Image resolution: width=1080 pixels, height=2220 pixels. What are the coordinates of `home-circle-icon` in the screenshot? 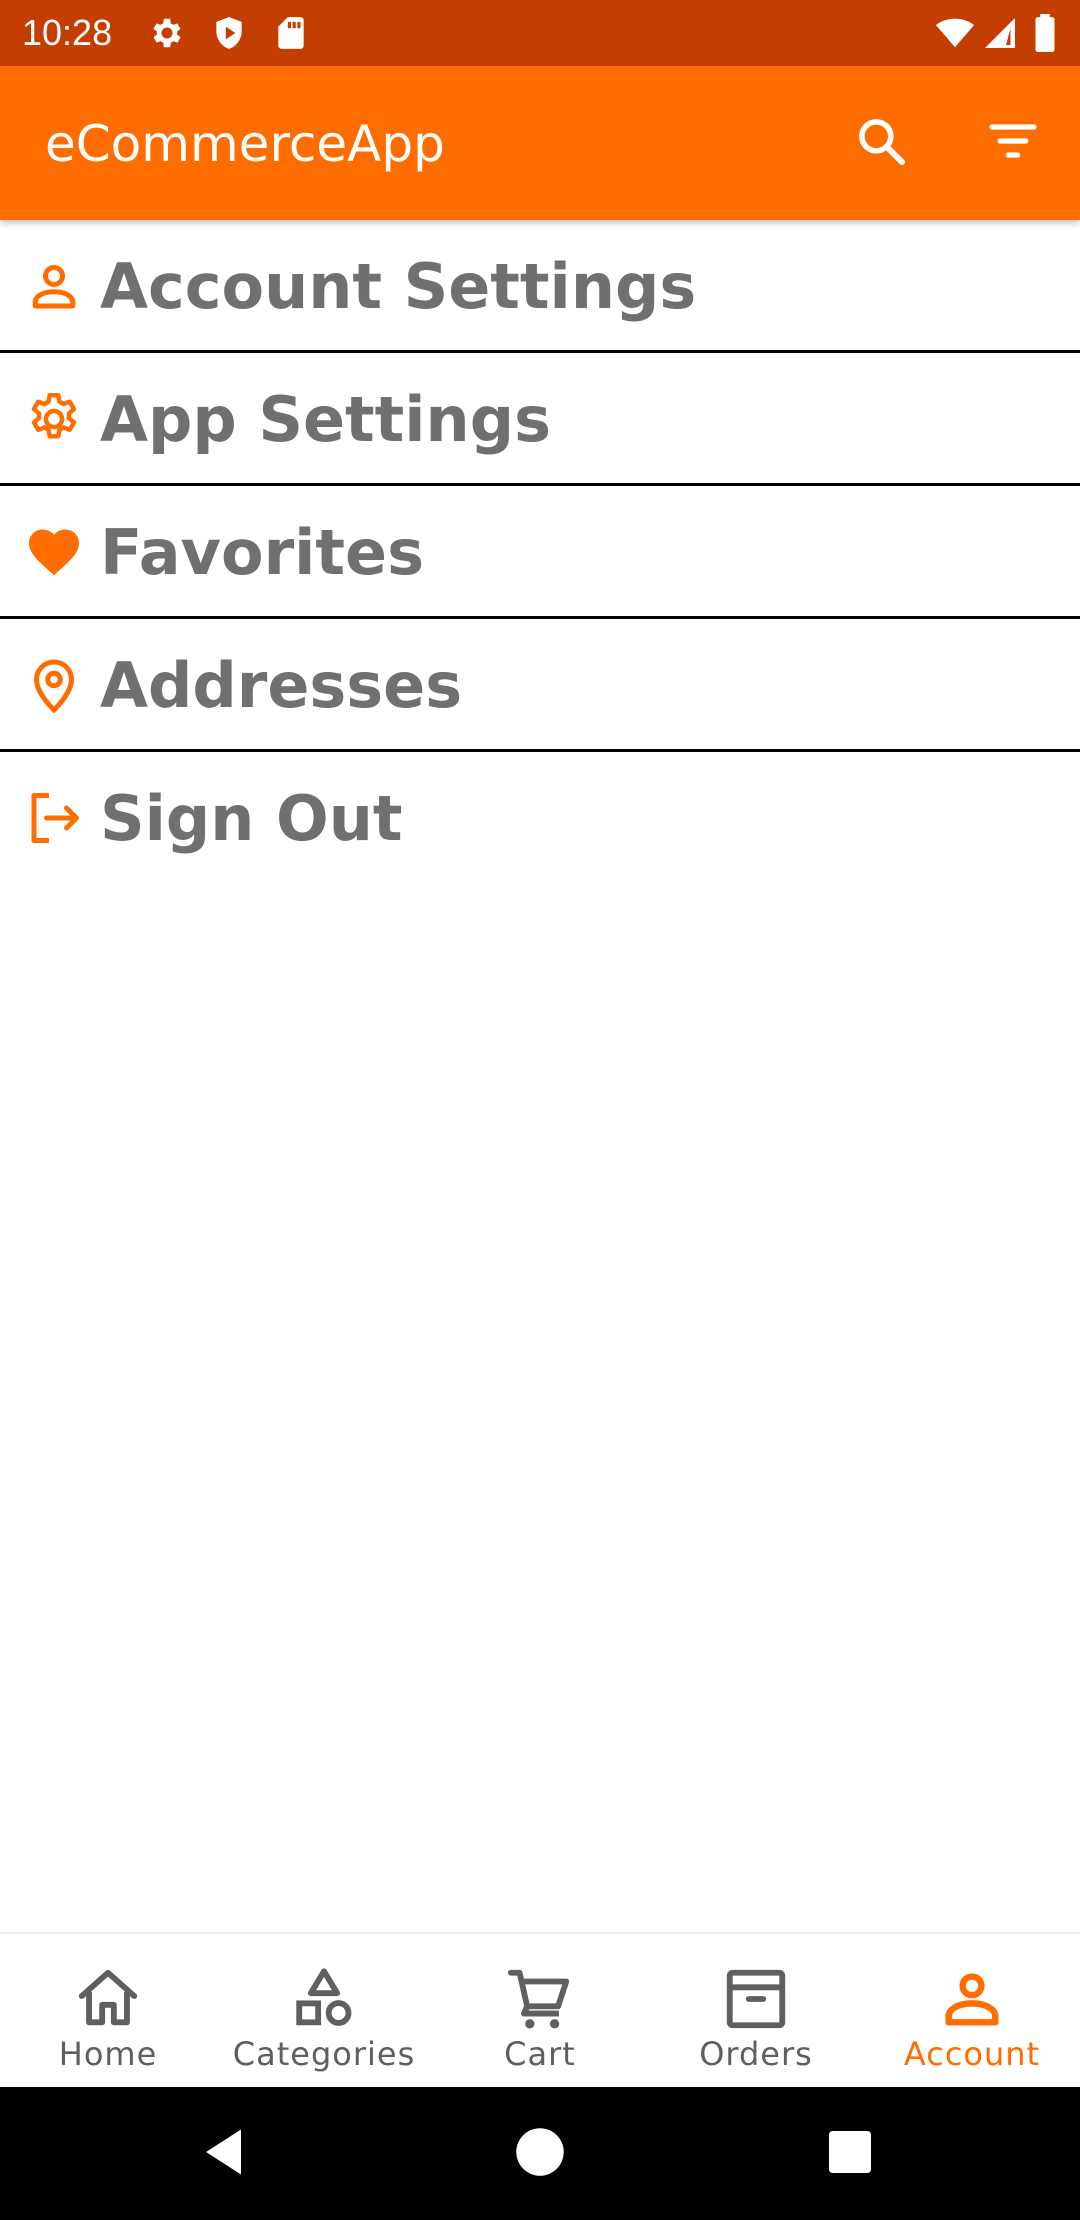 It's located at (540, 2154).